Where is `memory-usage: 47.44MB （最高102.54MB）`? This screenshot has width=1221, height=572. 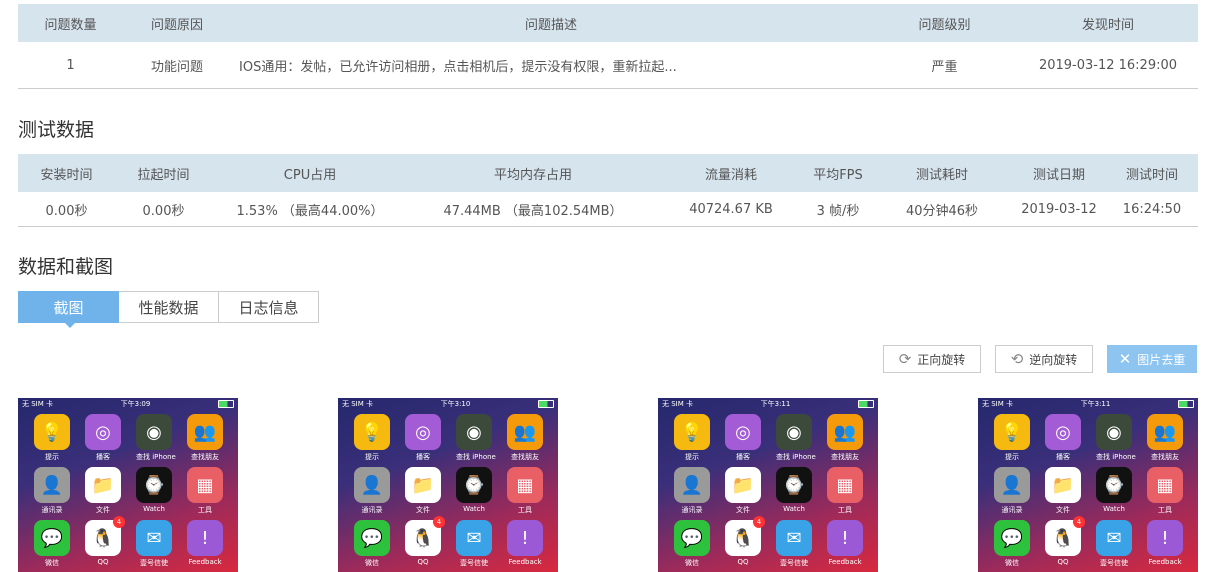 memory-usage: 47.44MB （最高102.54MB） is located at coordinates (533, 209).